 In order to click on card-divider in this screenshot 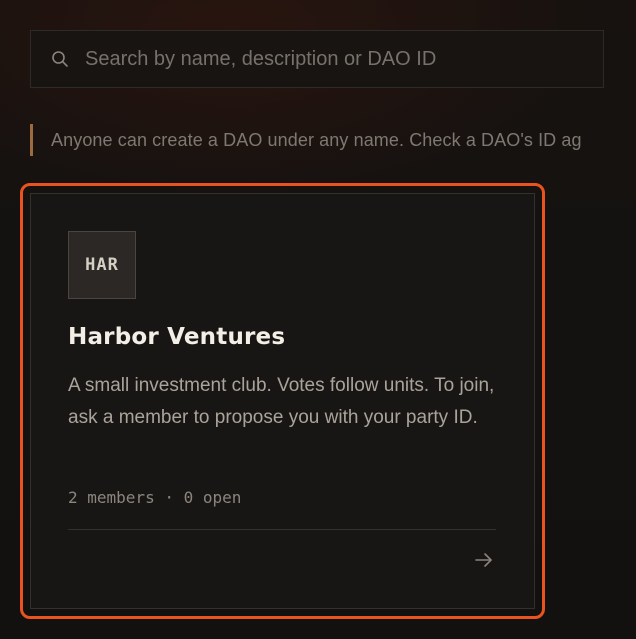, I will do `click(282, 529)`.